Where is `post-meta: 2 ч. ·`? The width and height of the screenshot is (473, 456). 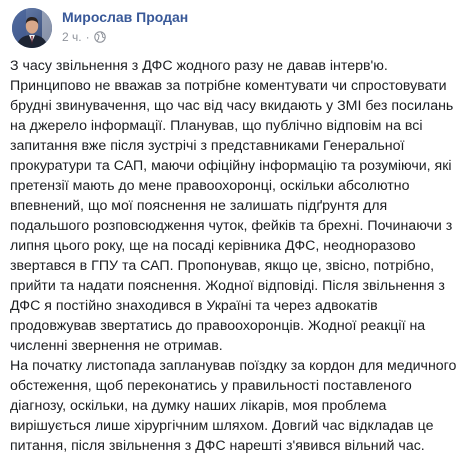
post-meta: 2 ч. · is located at coordinates (84, 37).